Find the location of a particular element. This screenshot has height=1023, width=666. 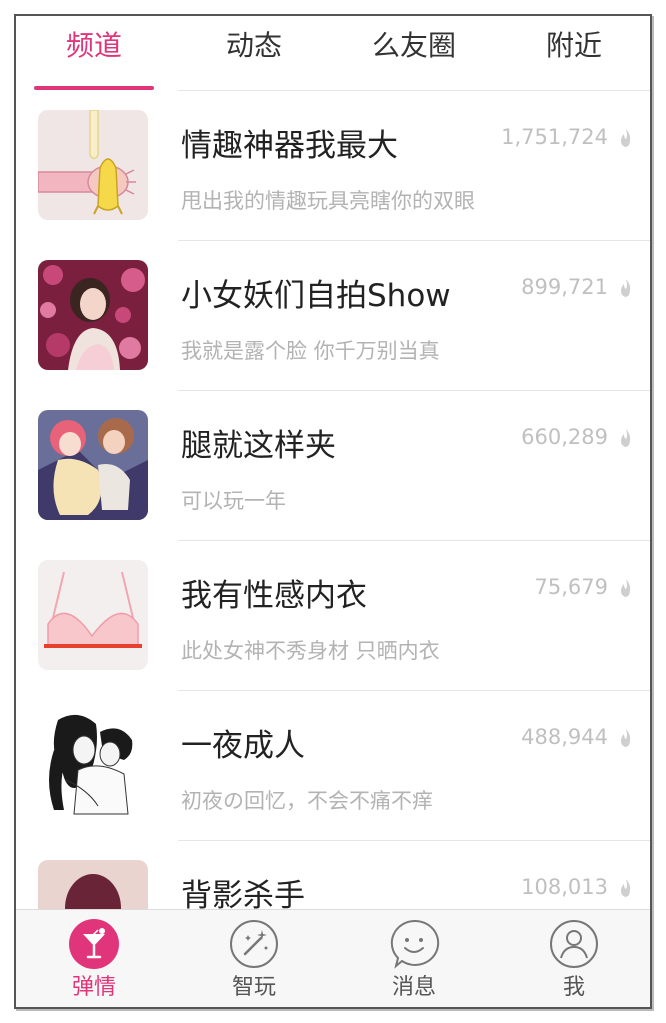

channel-subtitle: 可以玩一年 is located at coordinates (233, 501).